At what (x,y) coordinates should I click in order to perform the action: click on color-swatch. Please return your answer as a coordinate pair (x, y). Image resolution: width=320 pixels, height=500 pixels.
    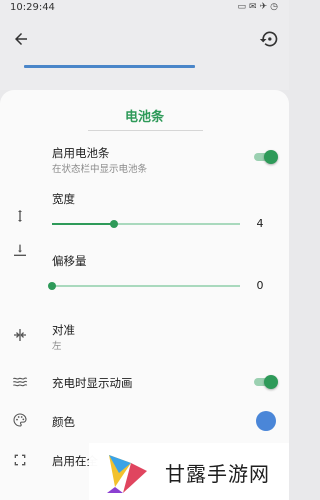
    Looking at the image, I should click on (266, 421).